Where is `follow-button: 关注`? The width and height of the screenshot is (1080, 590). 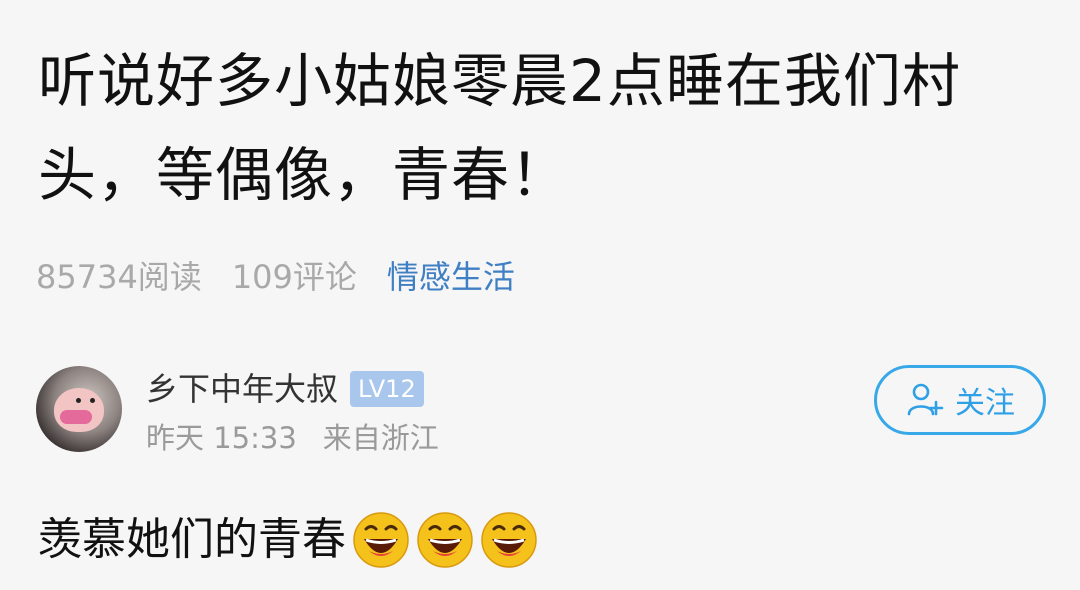
follow-button: 关注 is located at coordinates (960, 400).